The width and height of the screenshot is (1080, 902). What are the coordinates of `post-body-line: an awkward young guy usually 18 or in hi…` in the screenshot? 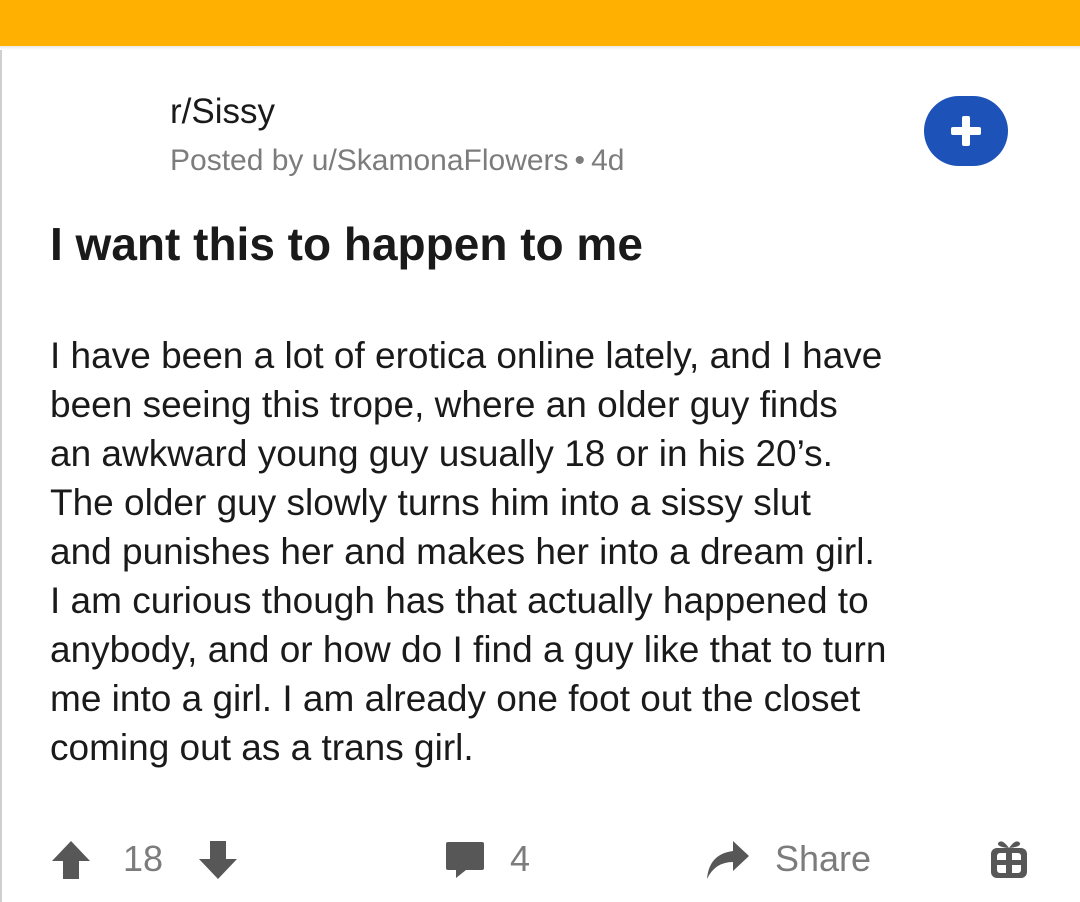 It's located at (441, 453).